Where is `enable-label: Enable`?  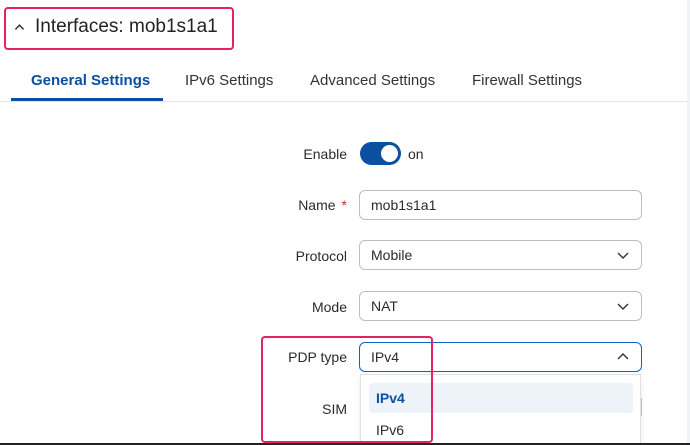 enable-label: Enable is located at coordinates (325, 154).